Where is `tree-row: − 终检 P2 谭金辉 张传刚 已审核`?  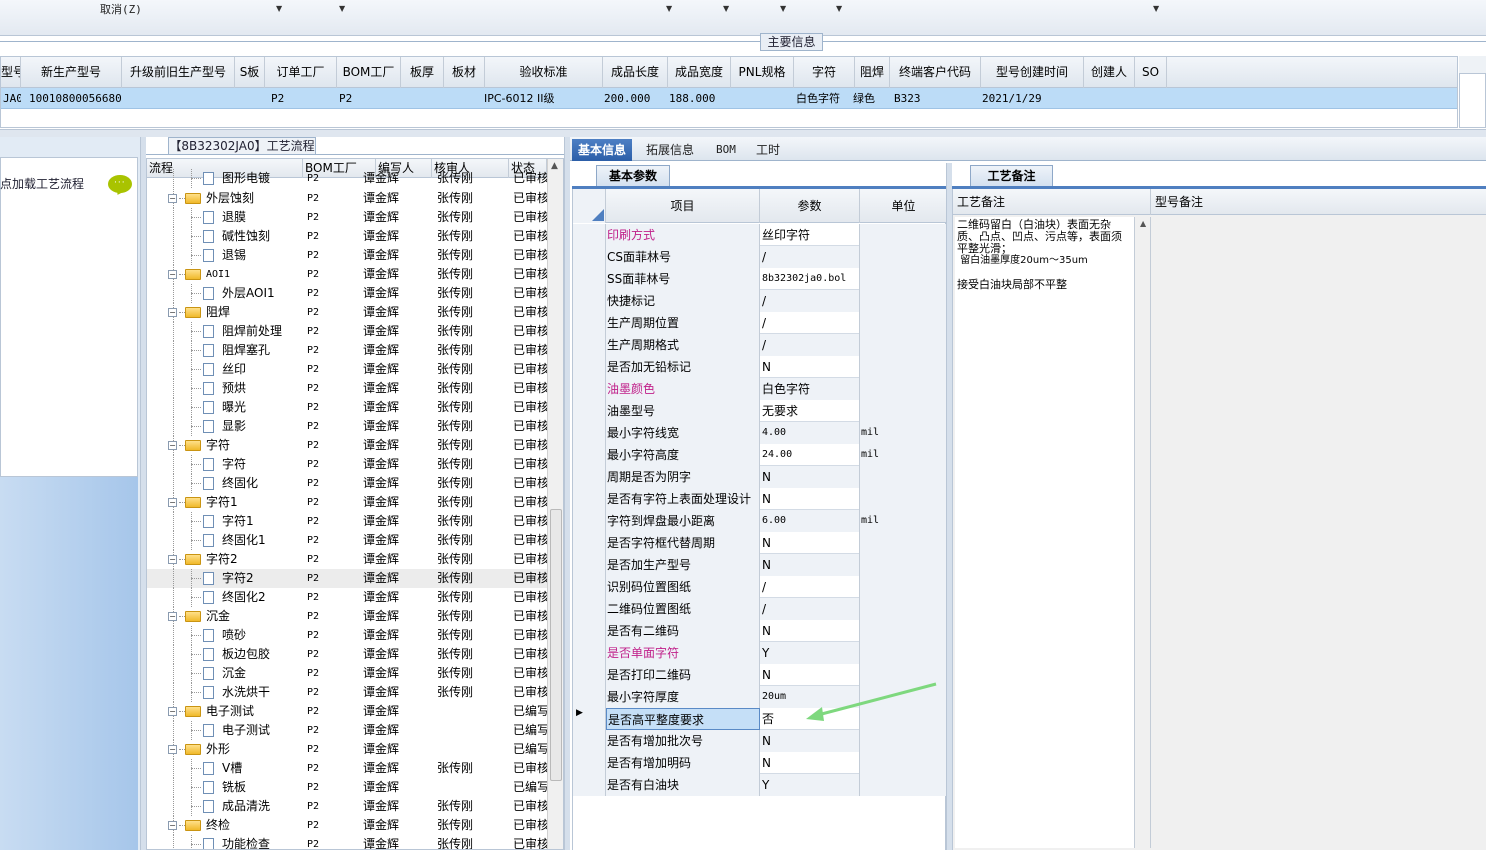
tree-row: − 终检 P2 谭金辉 张传刚 已审核 is located at coordinates (347, 825).